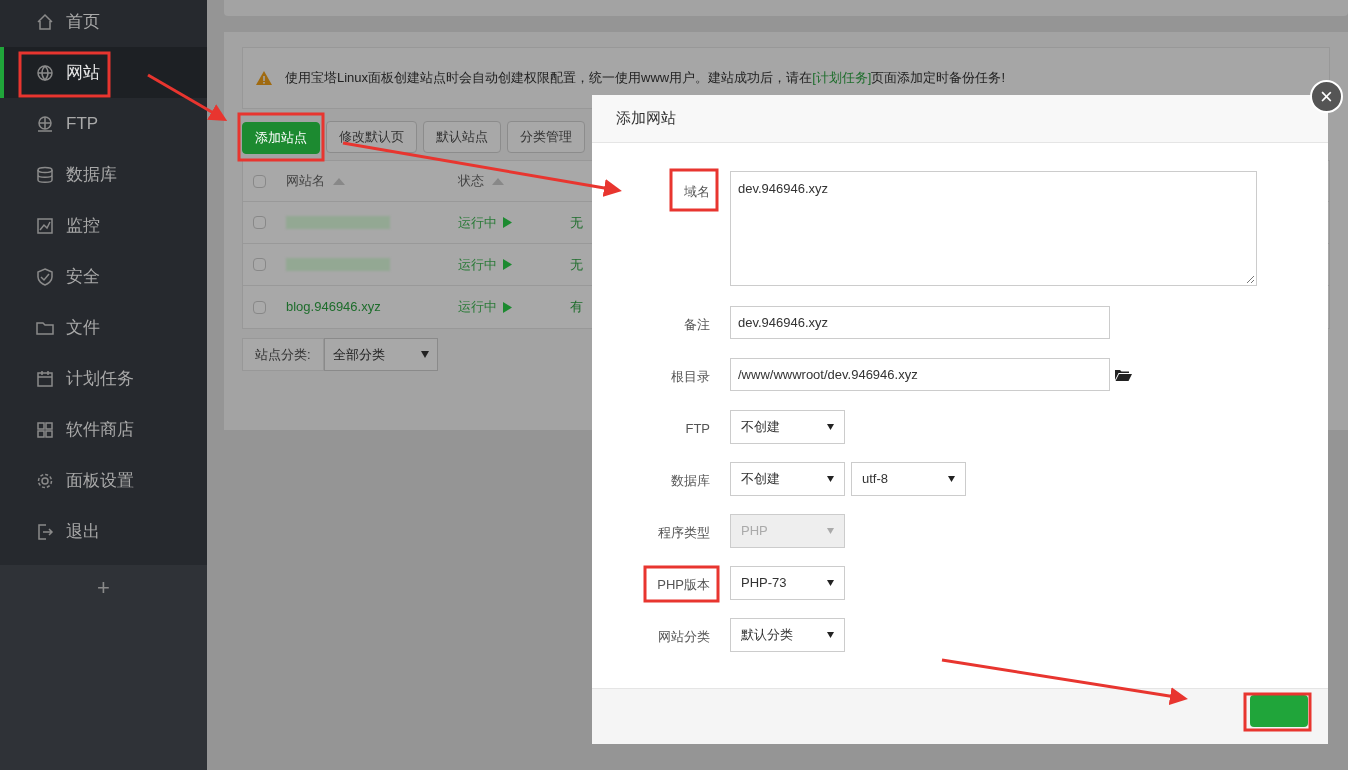 This screenshot has height=770, width=1348. I want to click on sidebar-item: 软件商店, so click(103, 429).